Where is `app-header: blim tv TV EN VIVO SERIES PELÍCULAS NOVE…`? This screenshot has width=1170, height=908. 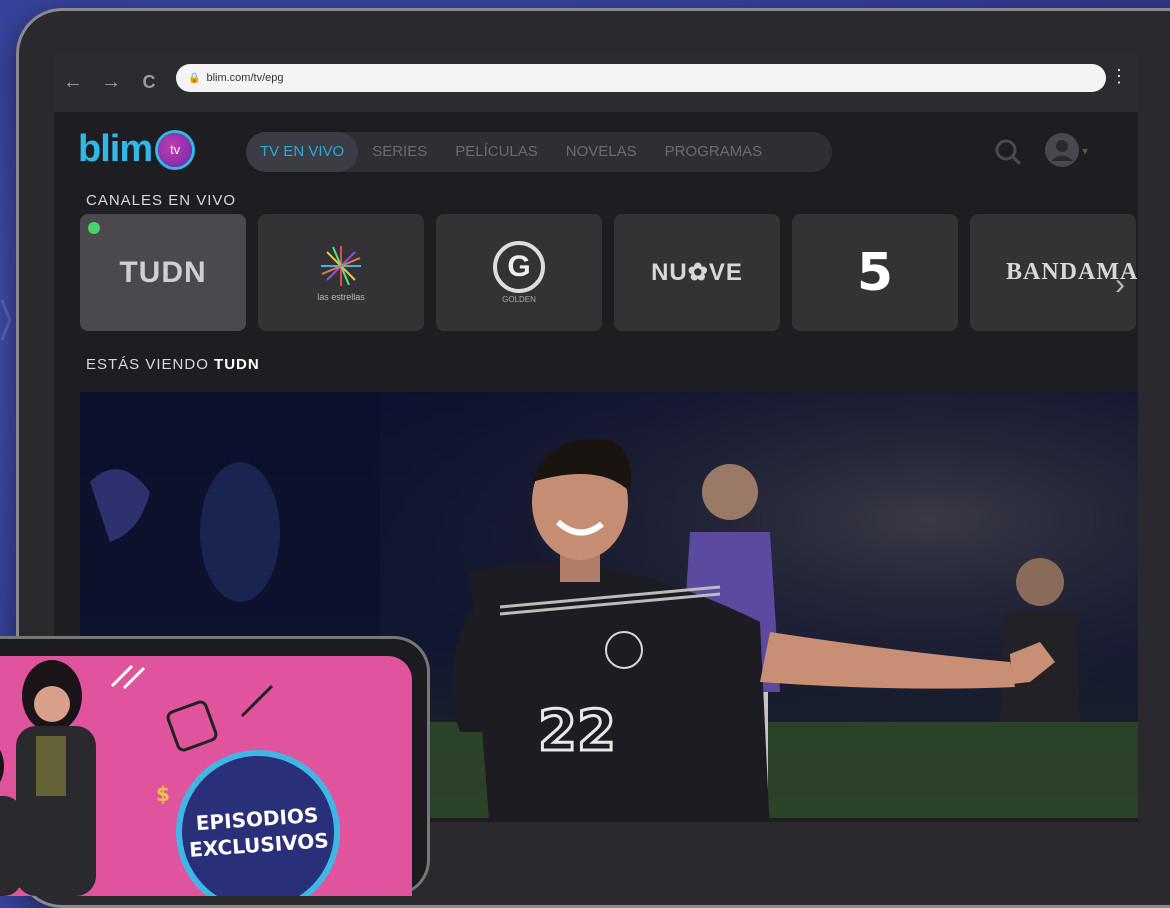
app-header: blim tv TV EN VIVO SERIES PELÍCULAS NOVE… is located at coordinates (596, 152).